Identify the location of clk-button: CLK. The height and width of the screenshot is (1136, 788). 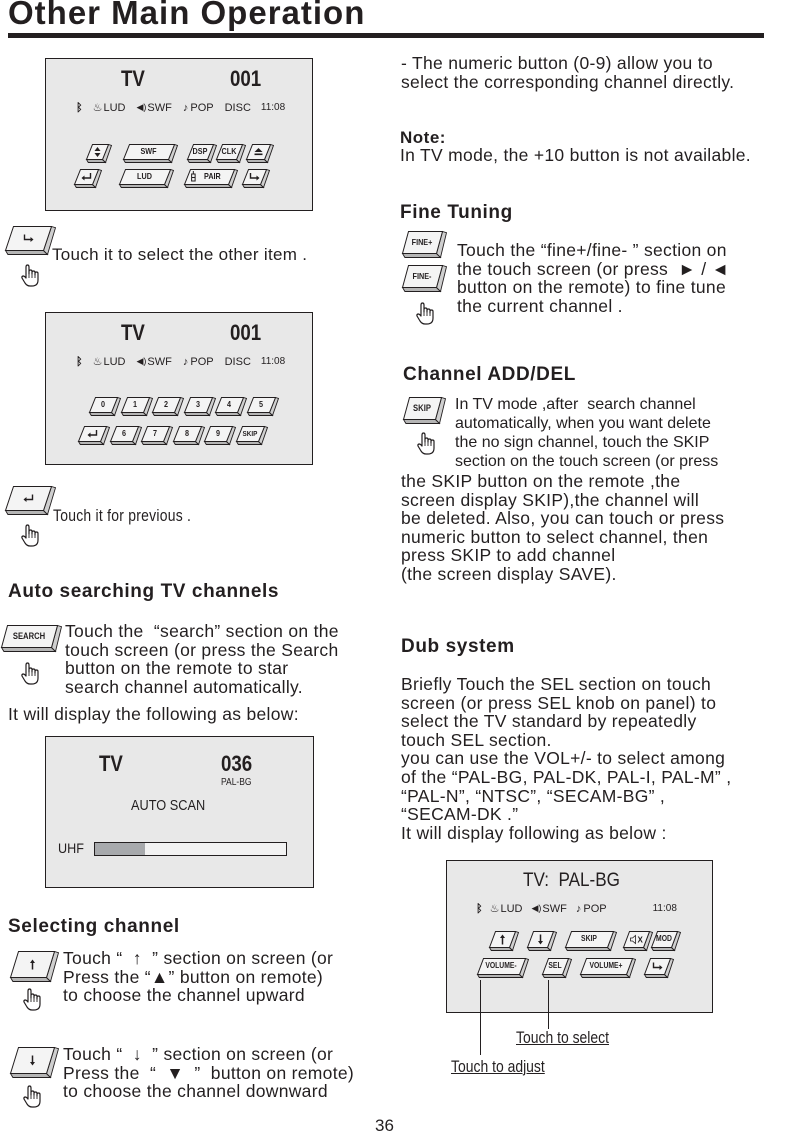
(231, 153).